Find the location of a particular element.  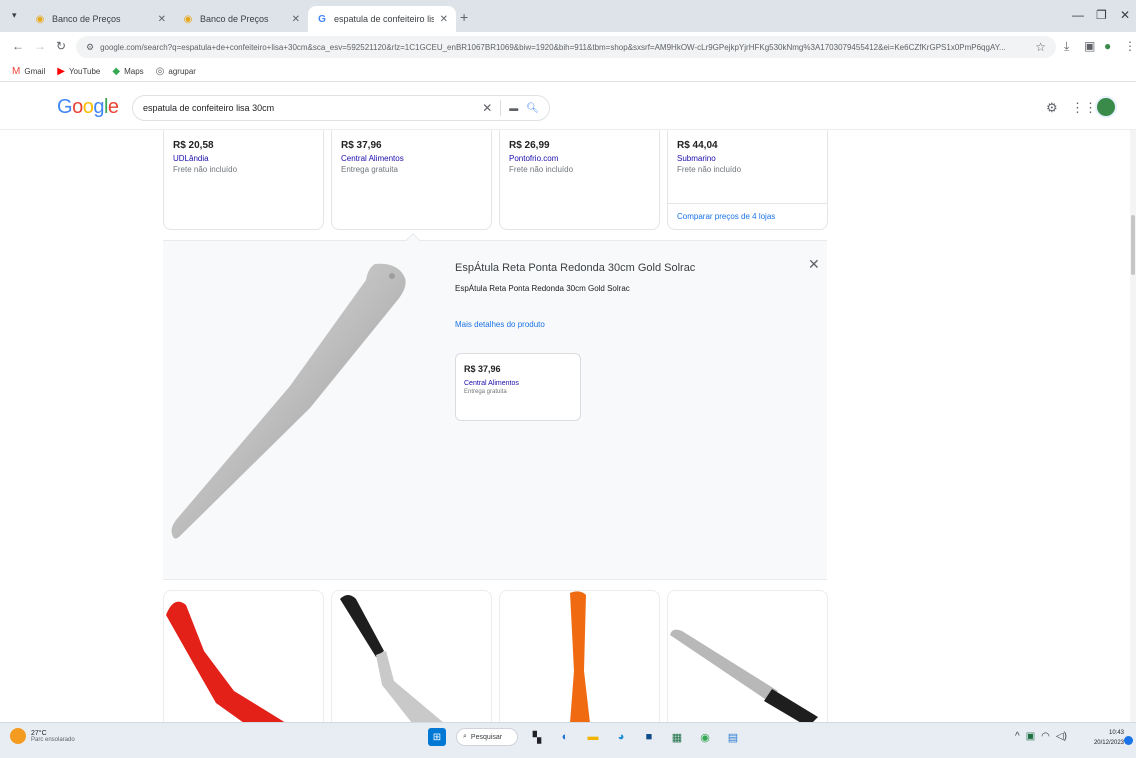

bookmark-maps: ◆ Maps is located at coordinates (127, 71).